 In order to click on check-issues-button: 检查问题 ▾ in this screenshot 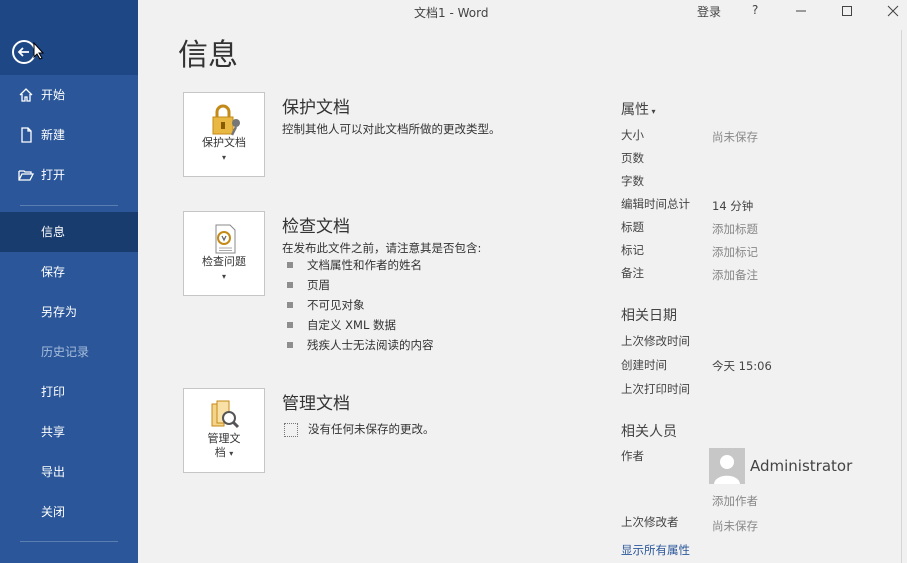, I will do `click(224, 253)`.